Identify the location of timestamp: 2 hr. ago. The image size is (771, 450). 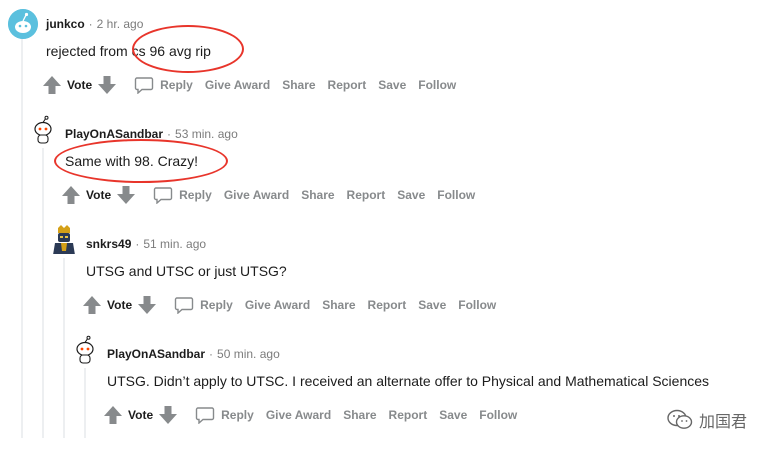
(120, 24).